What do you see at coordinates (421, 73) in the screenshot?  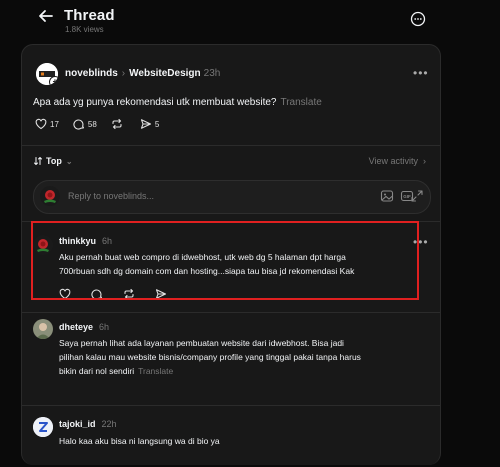 I see `post-more-icon: •••` at bounding box center [421, 73].